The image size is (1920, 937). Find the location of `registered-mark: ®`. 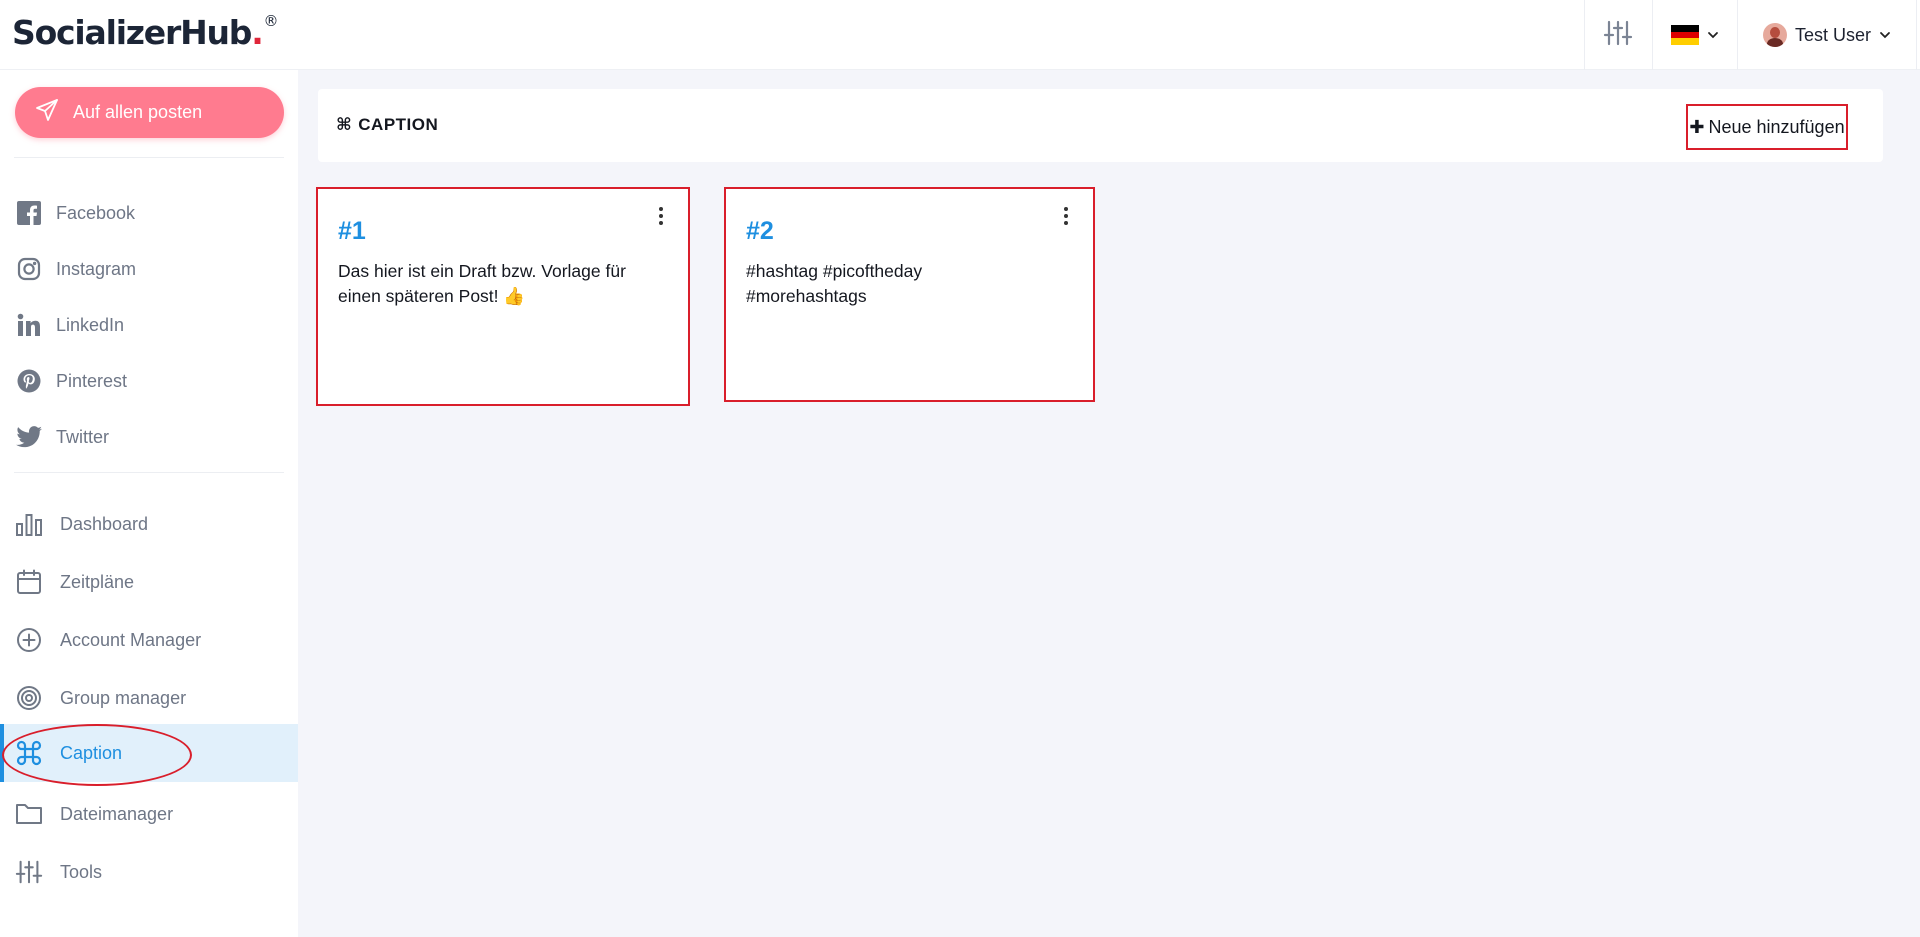

registered-mark: ® is located at coordinates (271, 21).